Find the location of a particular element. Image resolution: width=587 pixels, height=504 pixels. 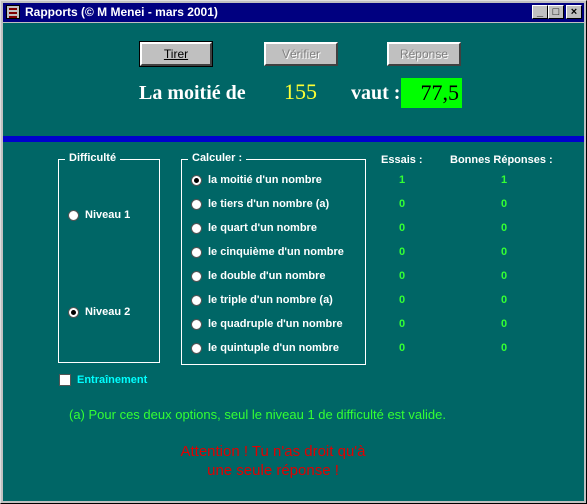

label-niveau-2: Niveau 2 is located at coordinates (108, 312).